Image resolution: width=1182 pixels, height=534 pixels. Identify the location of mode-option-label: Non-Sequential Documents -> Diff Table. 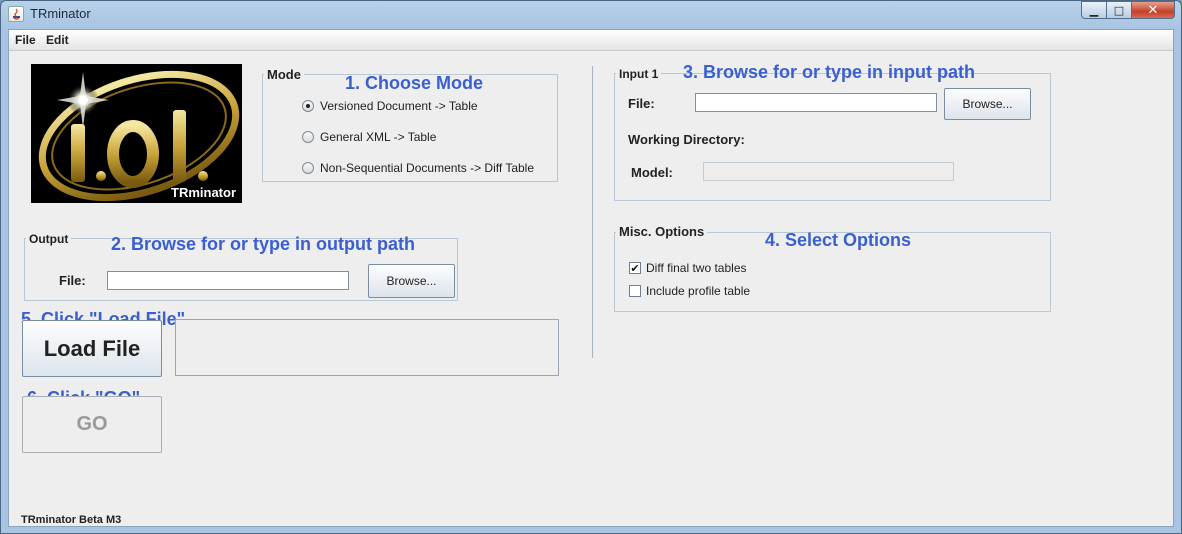
(427, 168).